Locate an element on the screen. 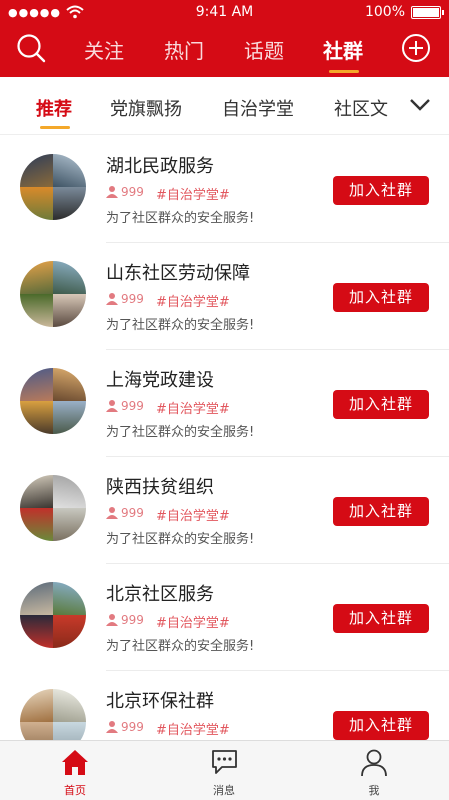 This screenshot has width=449, height=800. list-item: 北京社区服务 999 #自治学堂# 为了社区群众的安全服务! 加入社群 is located at coordinates (224, 617).